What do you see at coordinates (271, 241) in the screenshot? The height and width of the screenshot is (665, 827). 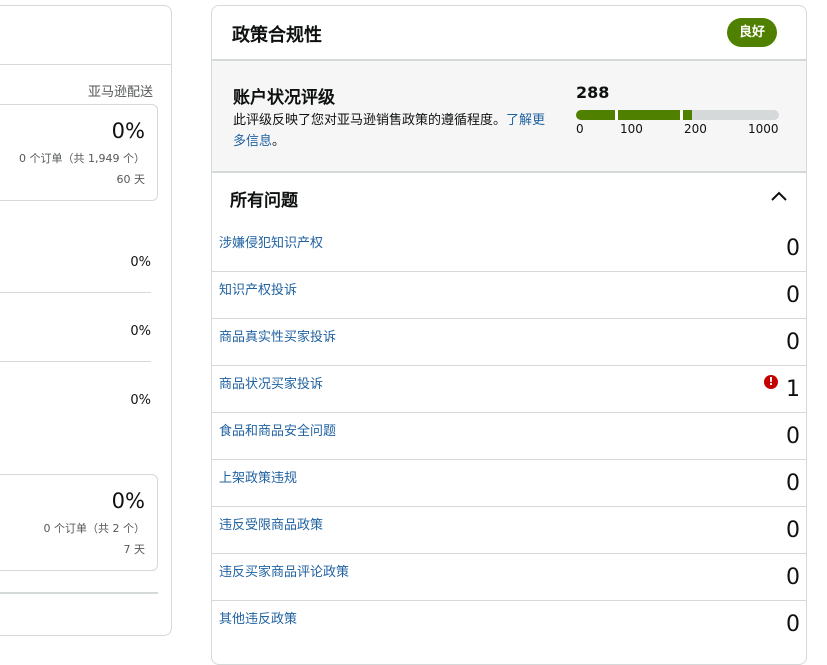 I see `issue-label-link: 涉嫌侵犯知识产权` at bounding box center [271, 241].